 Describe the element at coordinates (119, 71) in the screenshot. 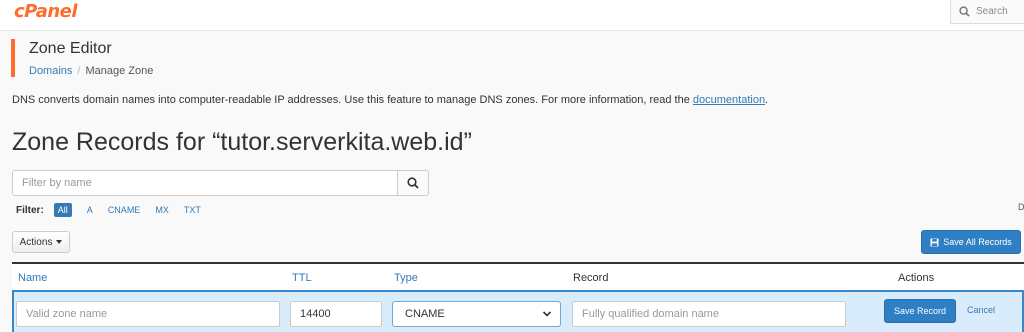

I see `breadcrumb-current: Manage Zone` at that location.